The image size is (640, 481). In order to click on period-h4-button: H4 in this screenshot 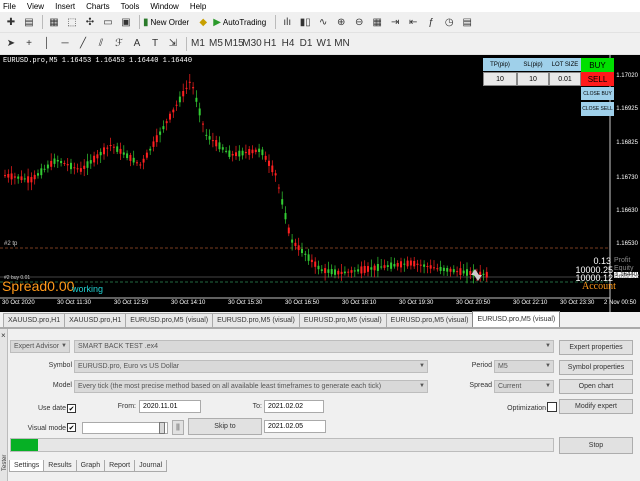, I will do `click(288, 43)`.